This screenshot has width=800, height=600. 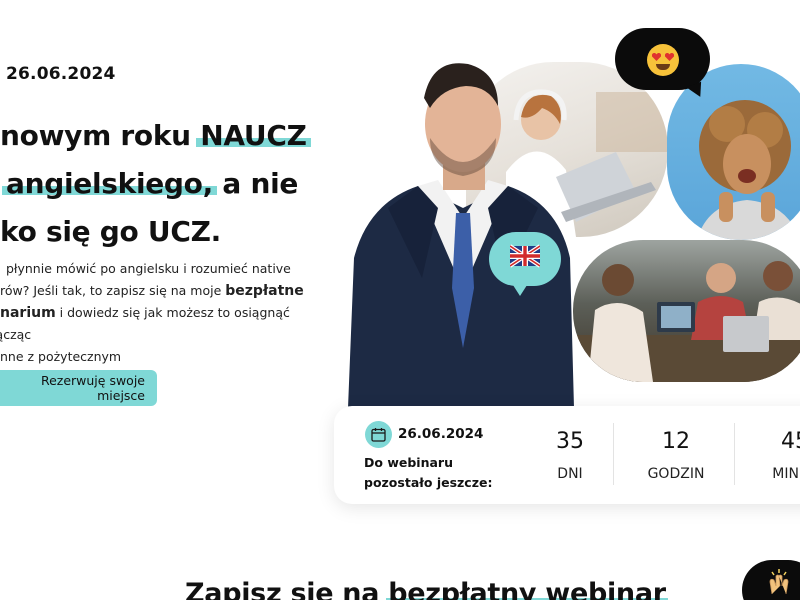 What do you see at coordinates (100, 135) in the screenshot?
I see `headline-text: nowym roku` at bounding box center [100, 135].